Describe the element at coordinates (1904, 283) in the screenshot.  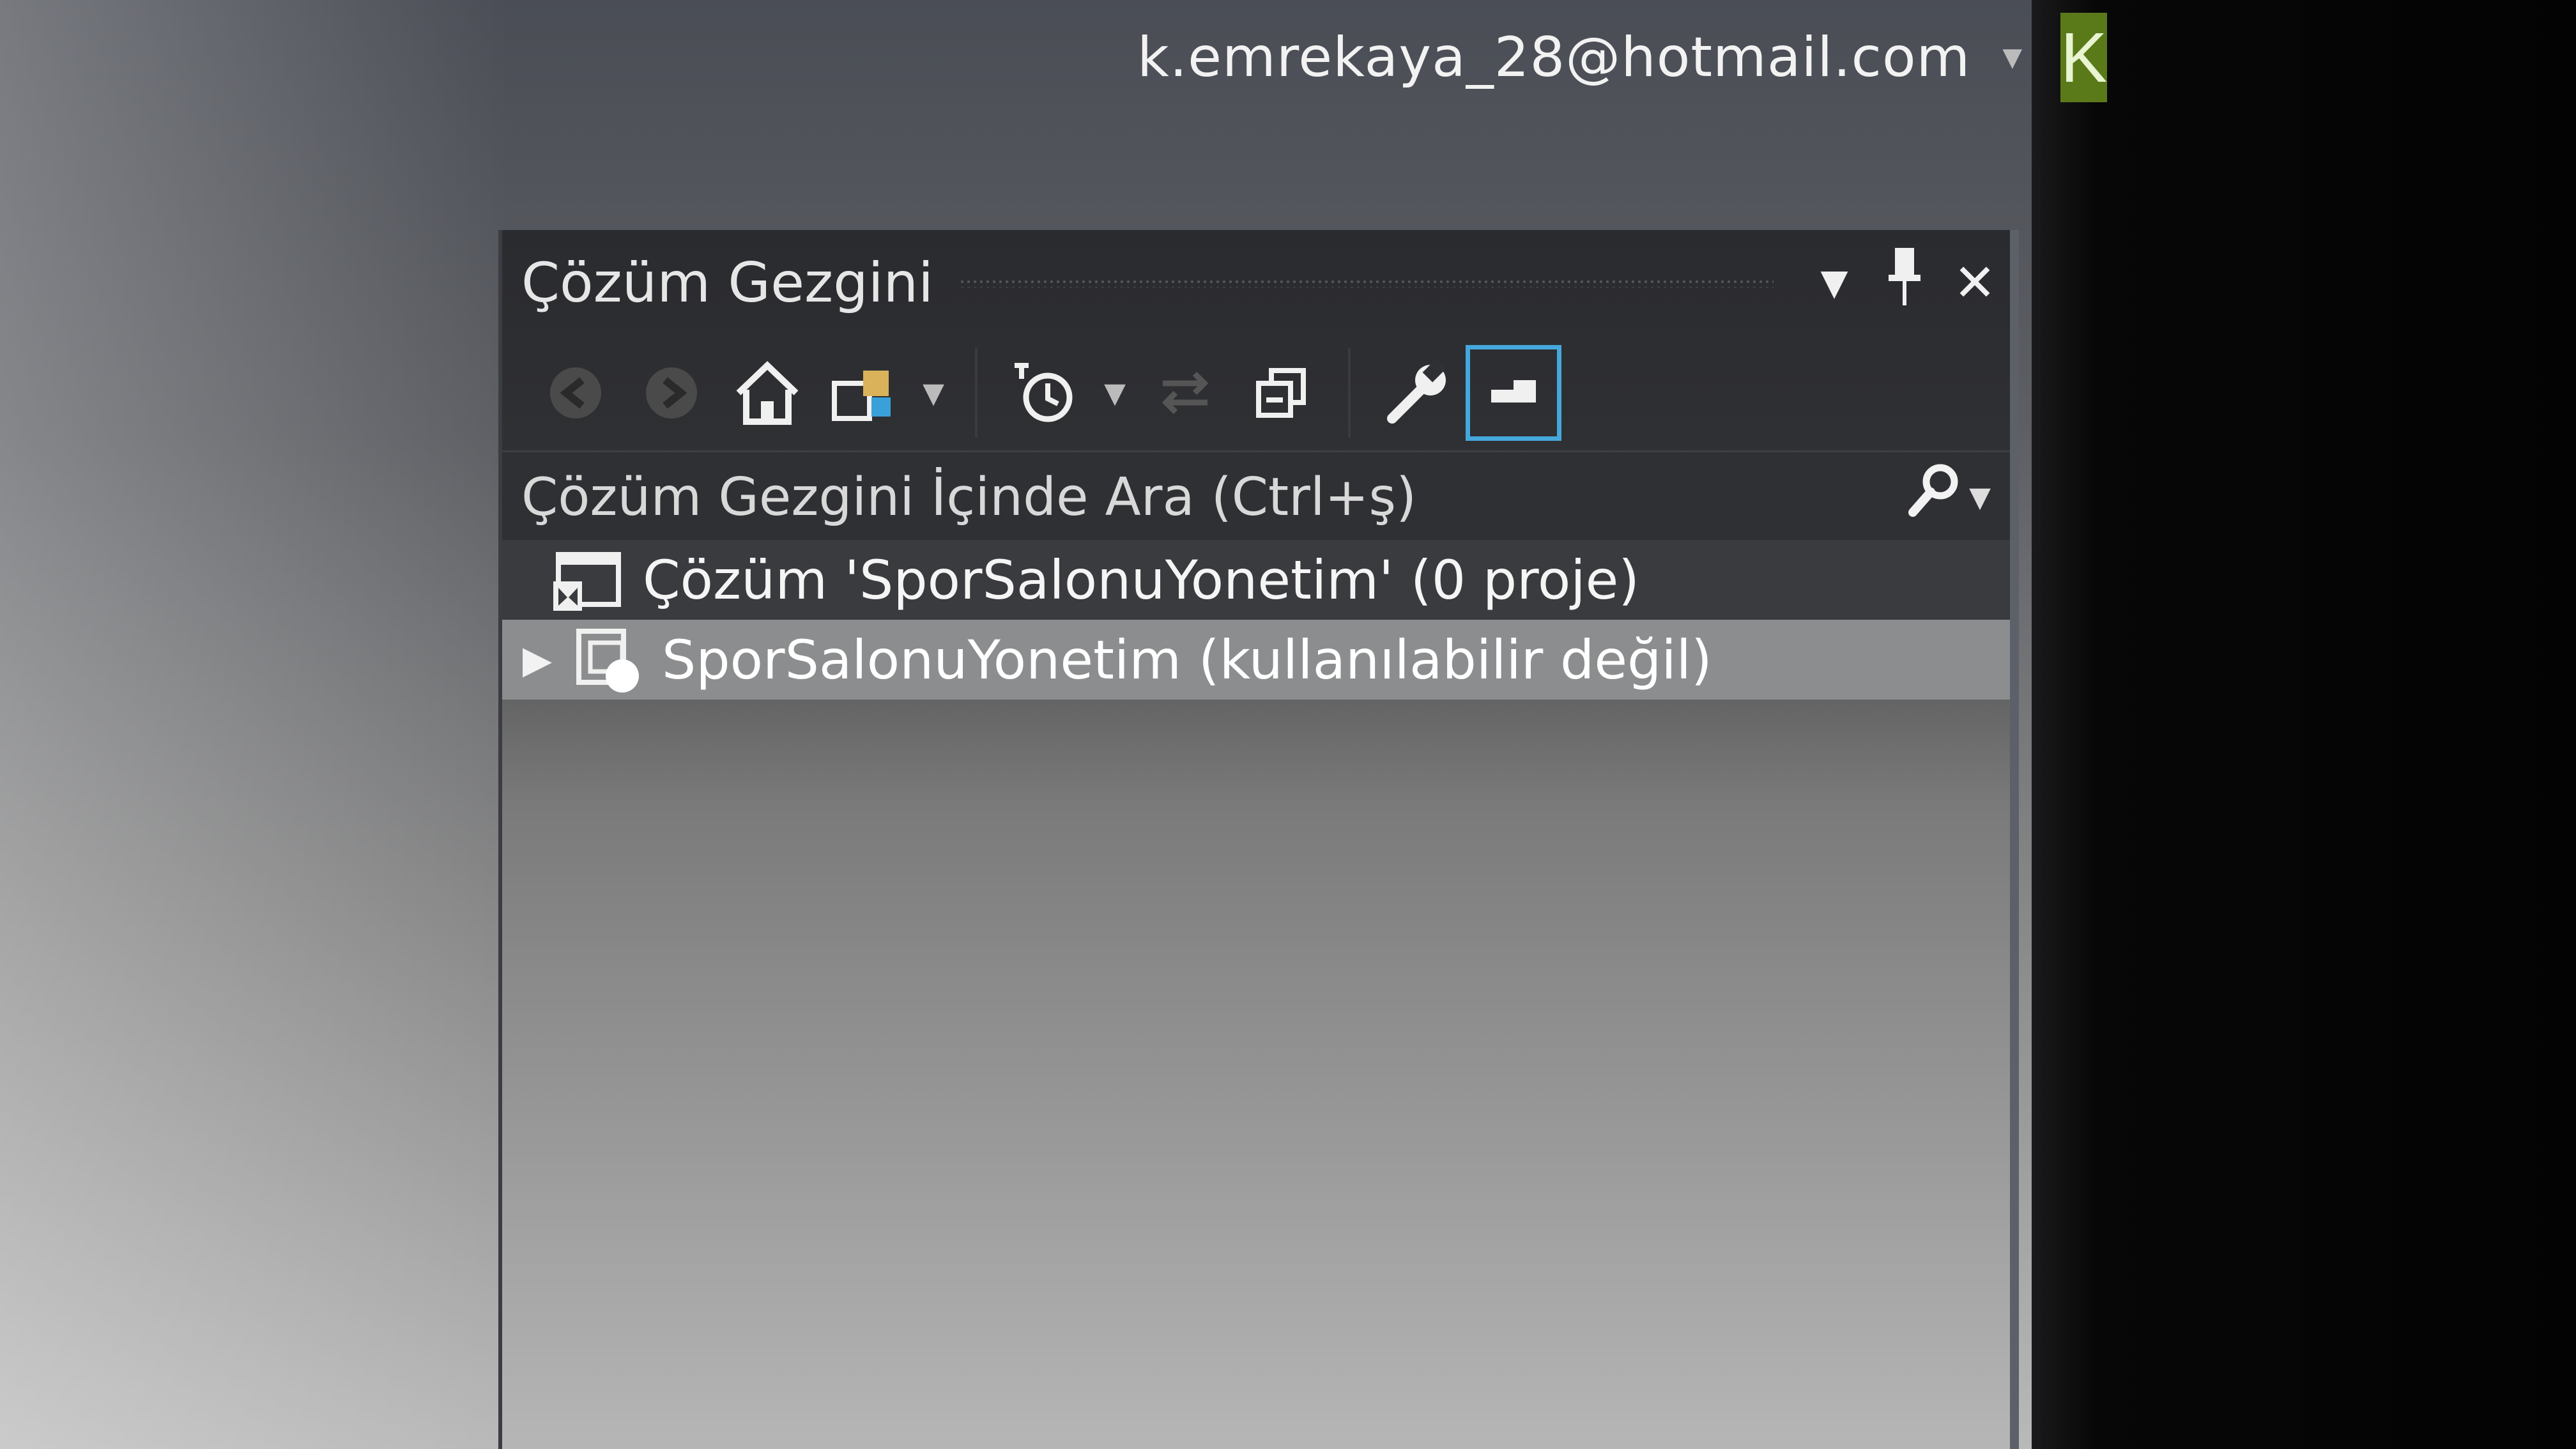
I see `pin-icon` at that location.